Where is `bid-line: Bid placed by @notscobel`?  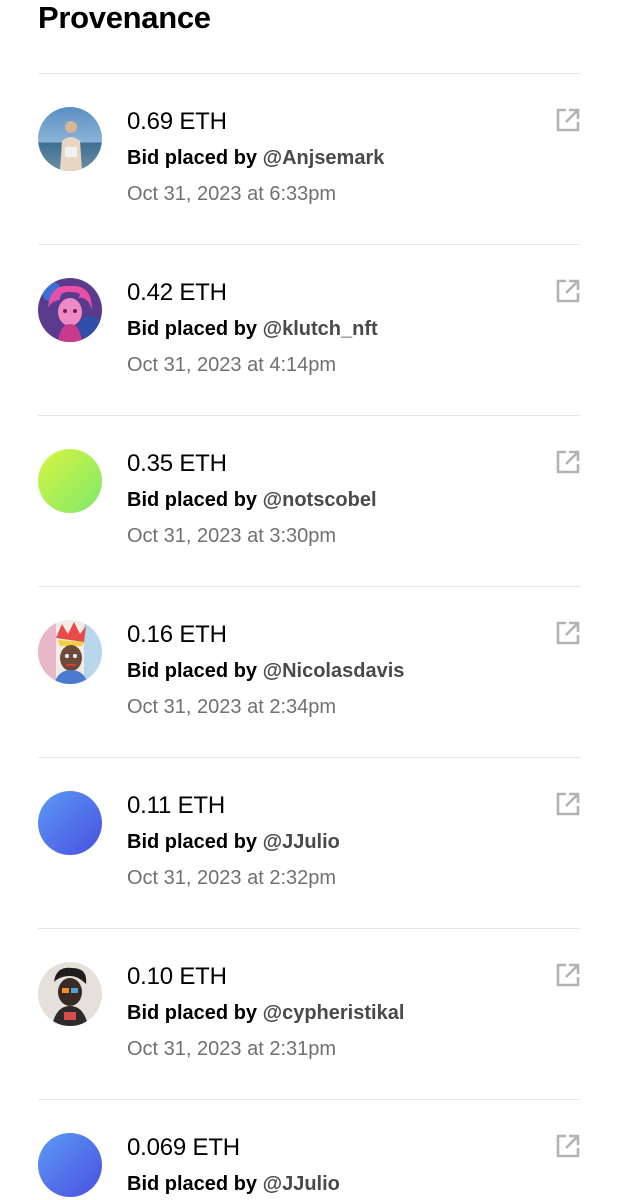
bid-line: Bid placed by @notscobel is located at coordinates (252, 500).